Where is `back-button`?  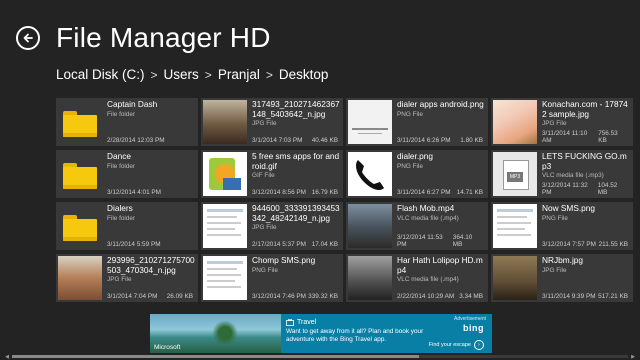
back-button is located at coordinates (28, 38).